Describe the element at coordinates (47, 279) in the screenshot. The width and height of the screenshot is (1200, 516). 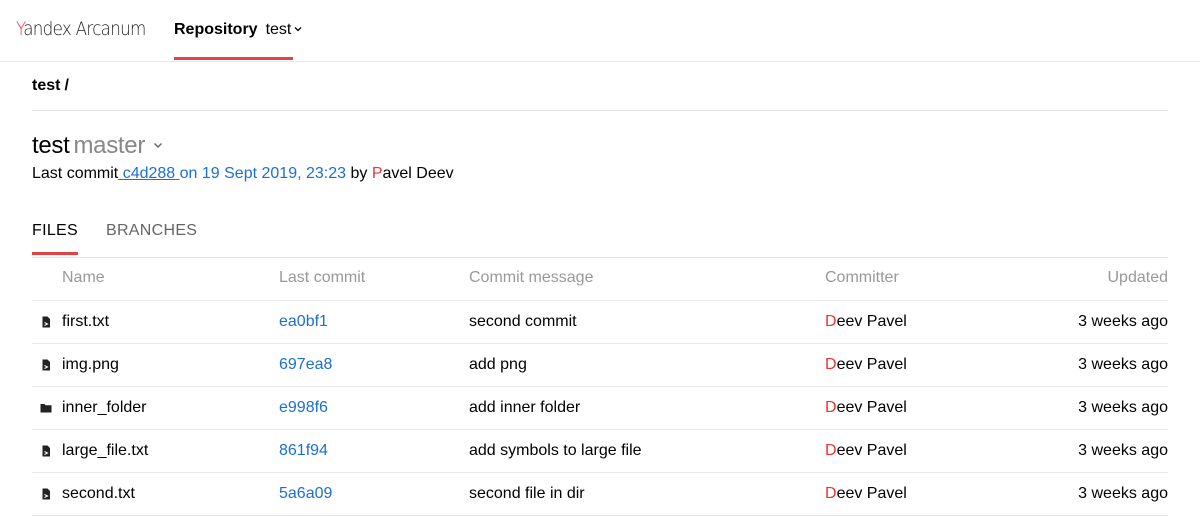
I see `header-icon-col` at that location.